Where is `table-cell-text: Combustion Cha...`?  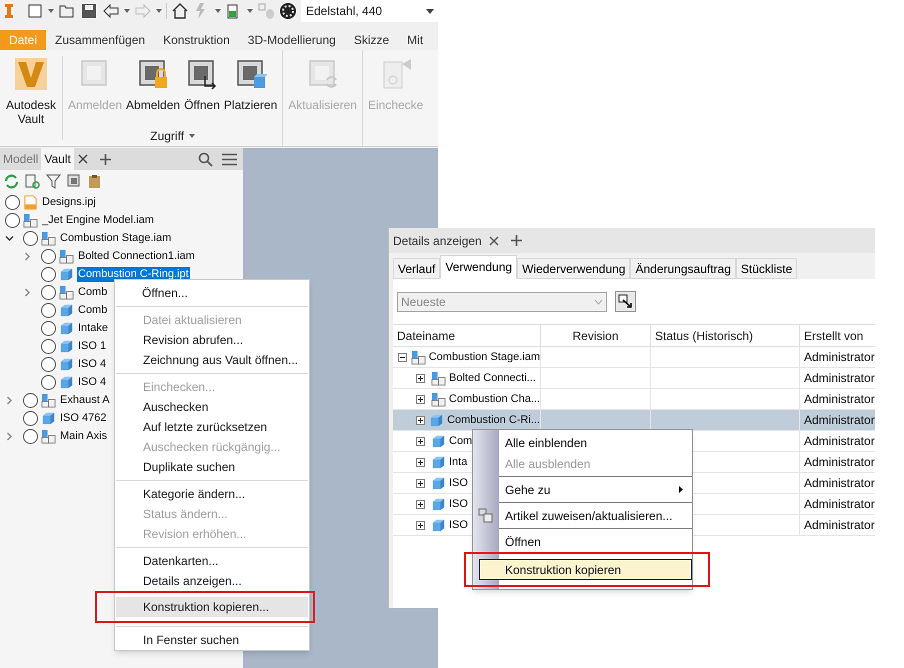 table-cell-text: Combustion Cha... is located at coordinates (494, 399).